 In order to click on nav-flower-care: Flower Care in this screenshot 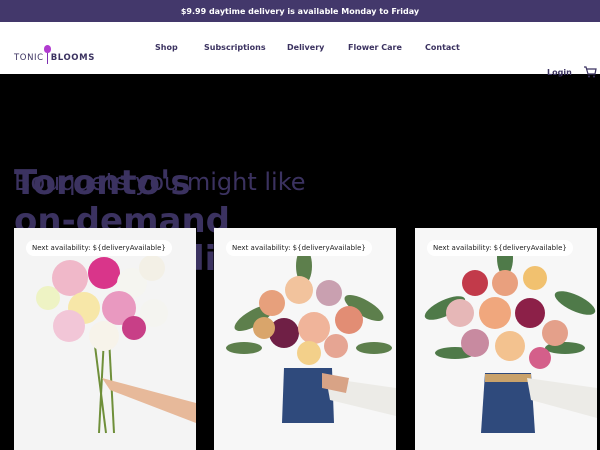, I will do `click(375, 47)`.